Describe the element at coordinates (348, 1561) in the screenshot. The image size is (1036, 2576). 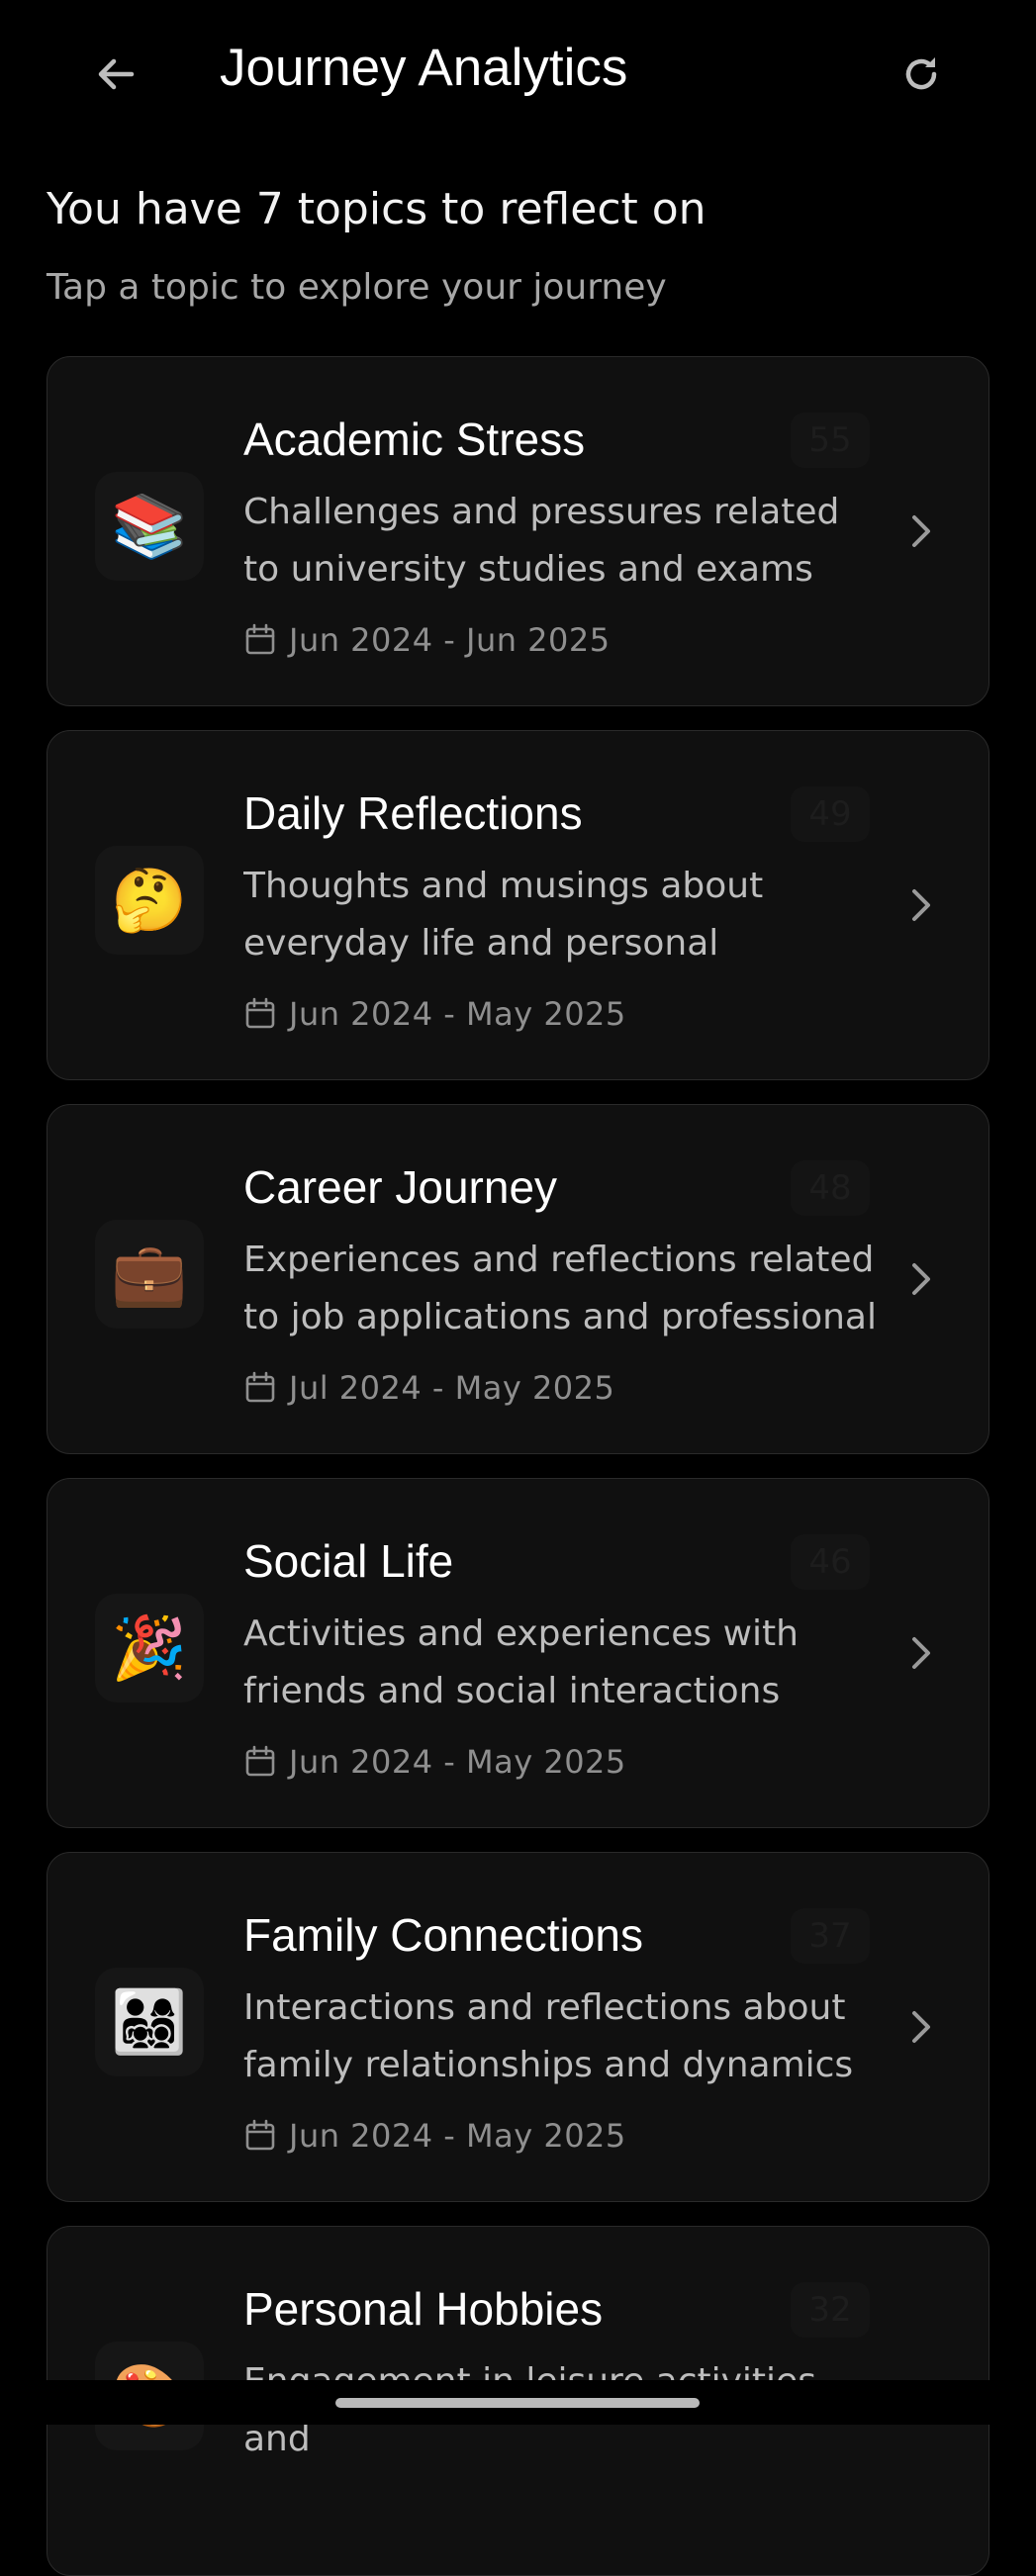
I see `topic-title: Social Life` at that location.